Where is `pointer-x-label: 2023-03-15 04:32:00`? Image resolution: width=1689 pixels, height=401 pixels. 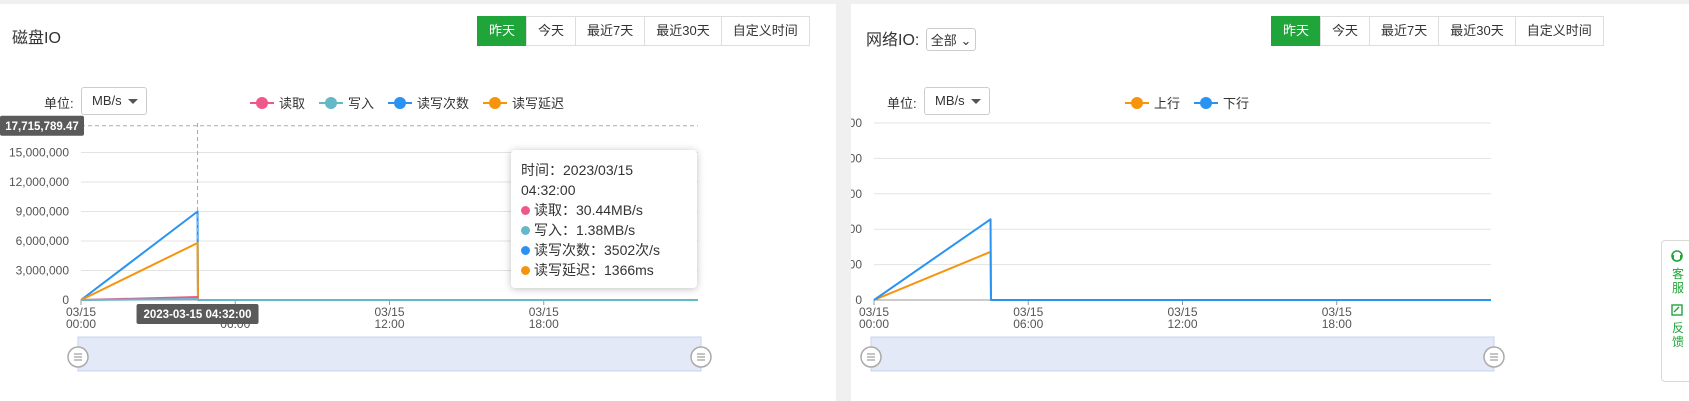 pointer-x-label: 2023-03-15 04:32:00 is located at coordinates (198, 315).